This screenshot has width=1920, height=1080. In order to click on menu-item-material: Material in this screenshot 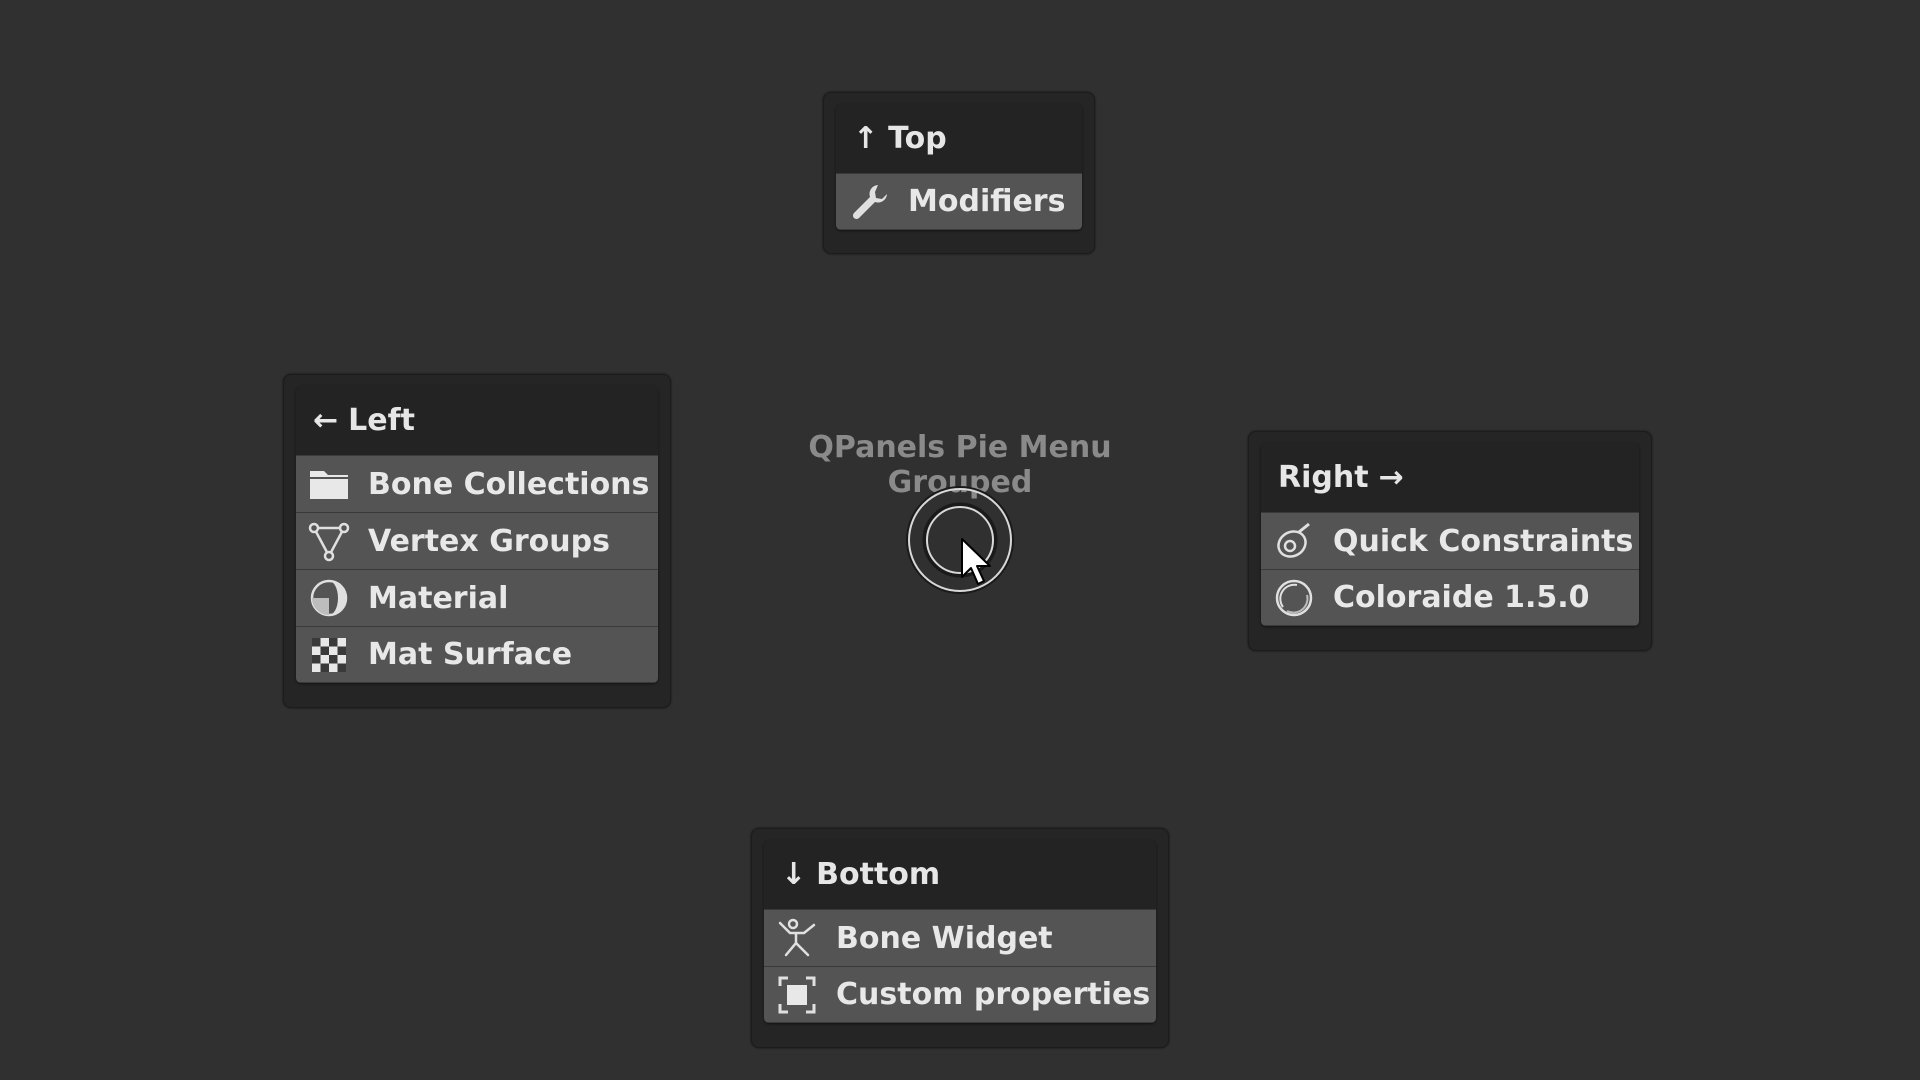, I will do `click(477, 597)`.